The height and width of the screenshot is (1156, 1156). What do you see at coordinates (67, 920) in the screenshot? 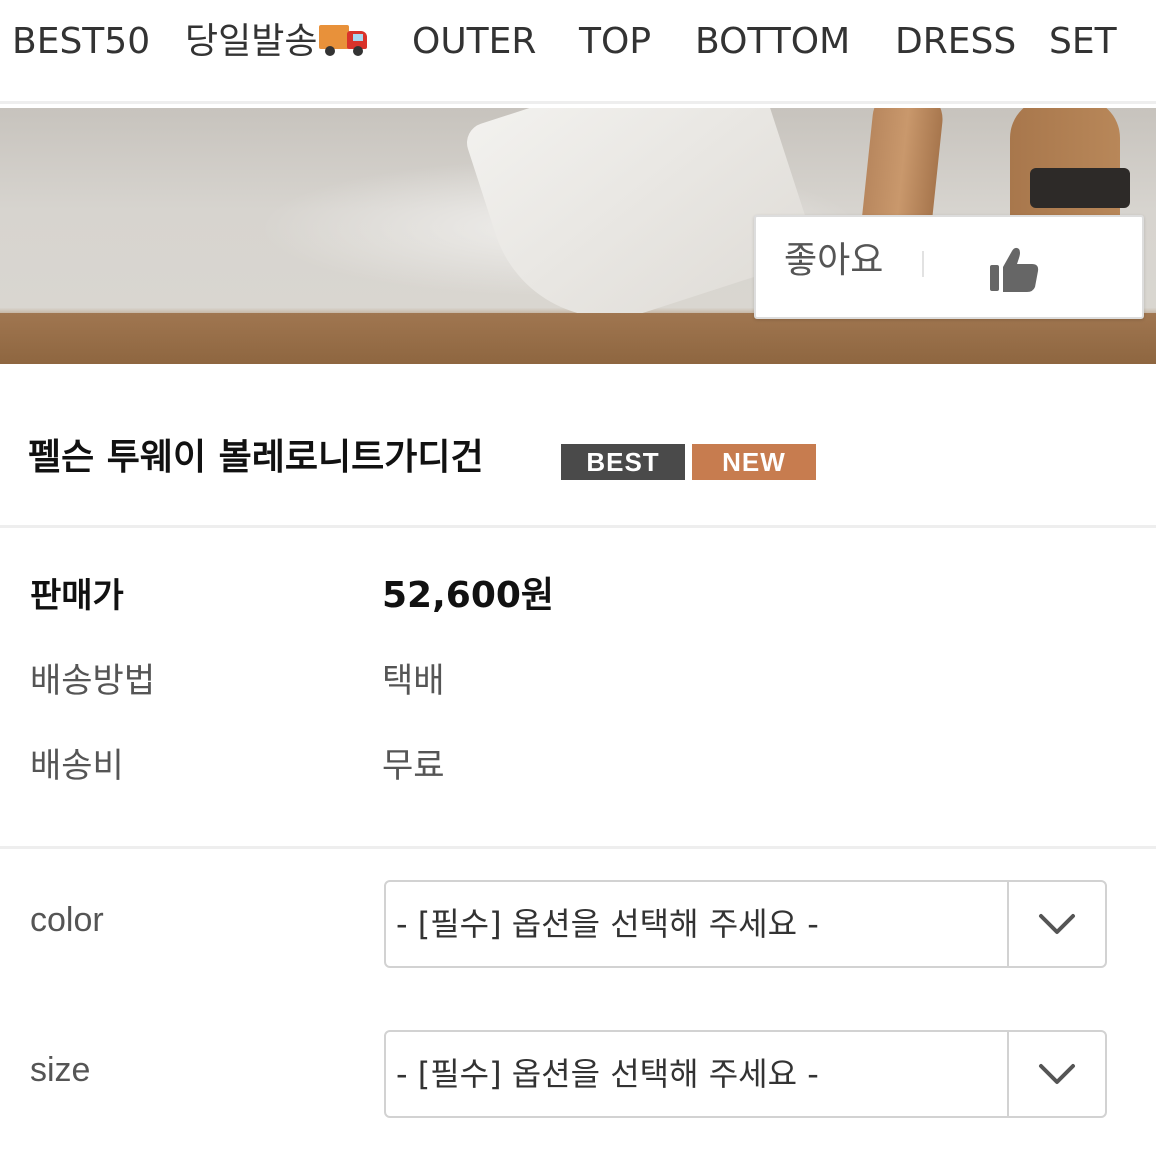
I see `color-option-label: color` at bounding box center [67, 920].